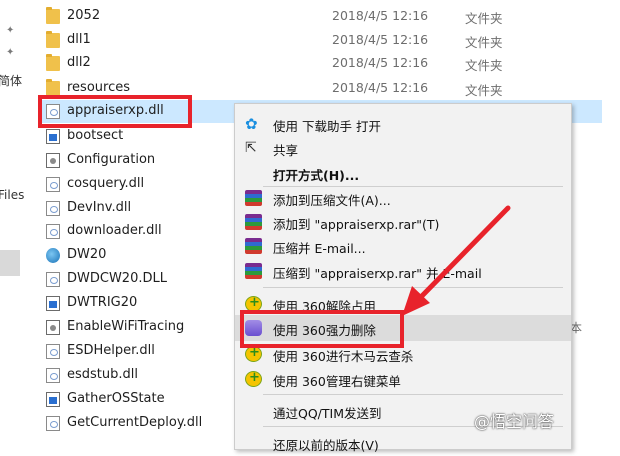 This screenshot has width=620, height=456. Describe the element at coordinates (111, 159) in the screenshot. I see `file-name: Configuration` at that location.